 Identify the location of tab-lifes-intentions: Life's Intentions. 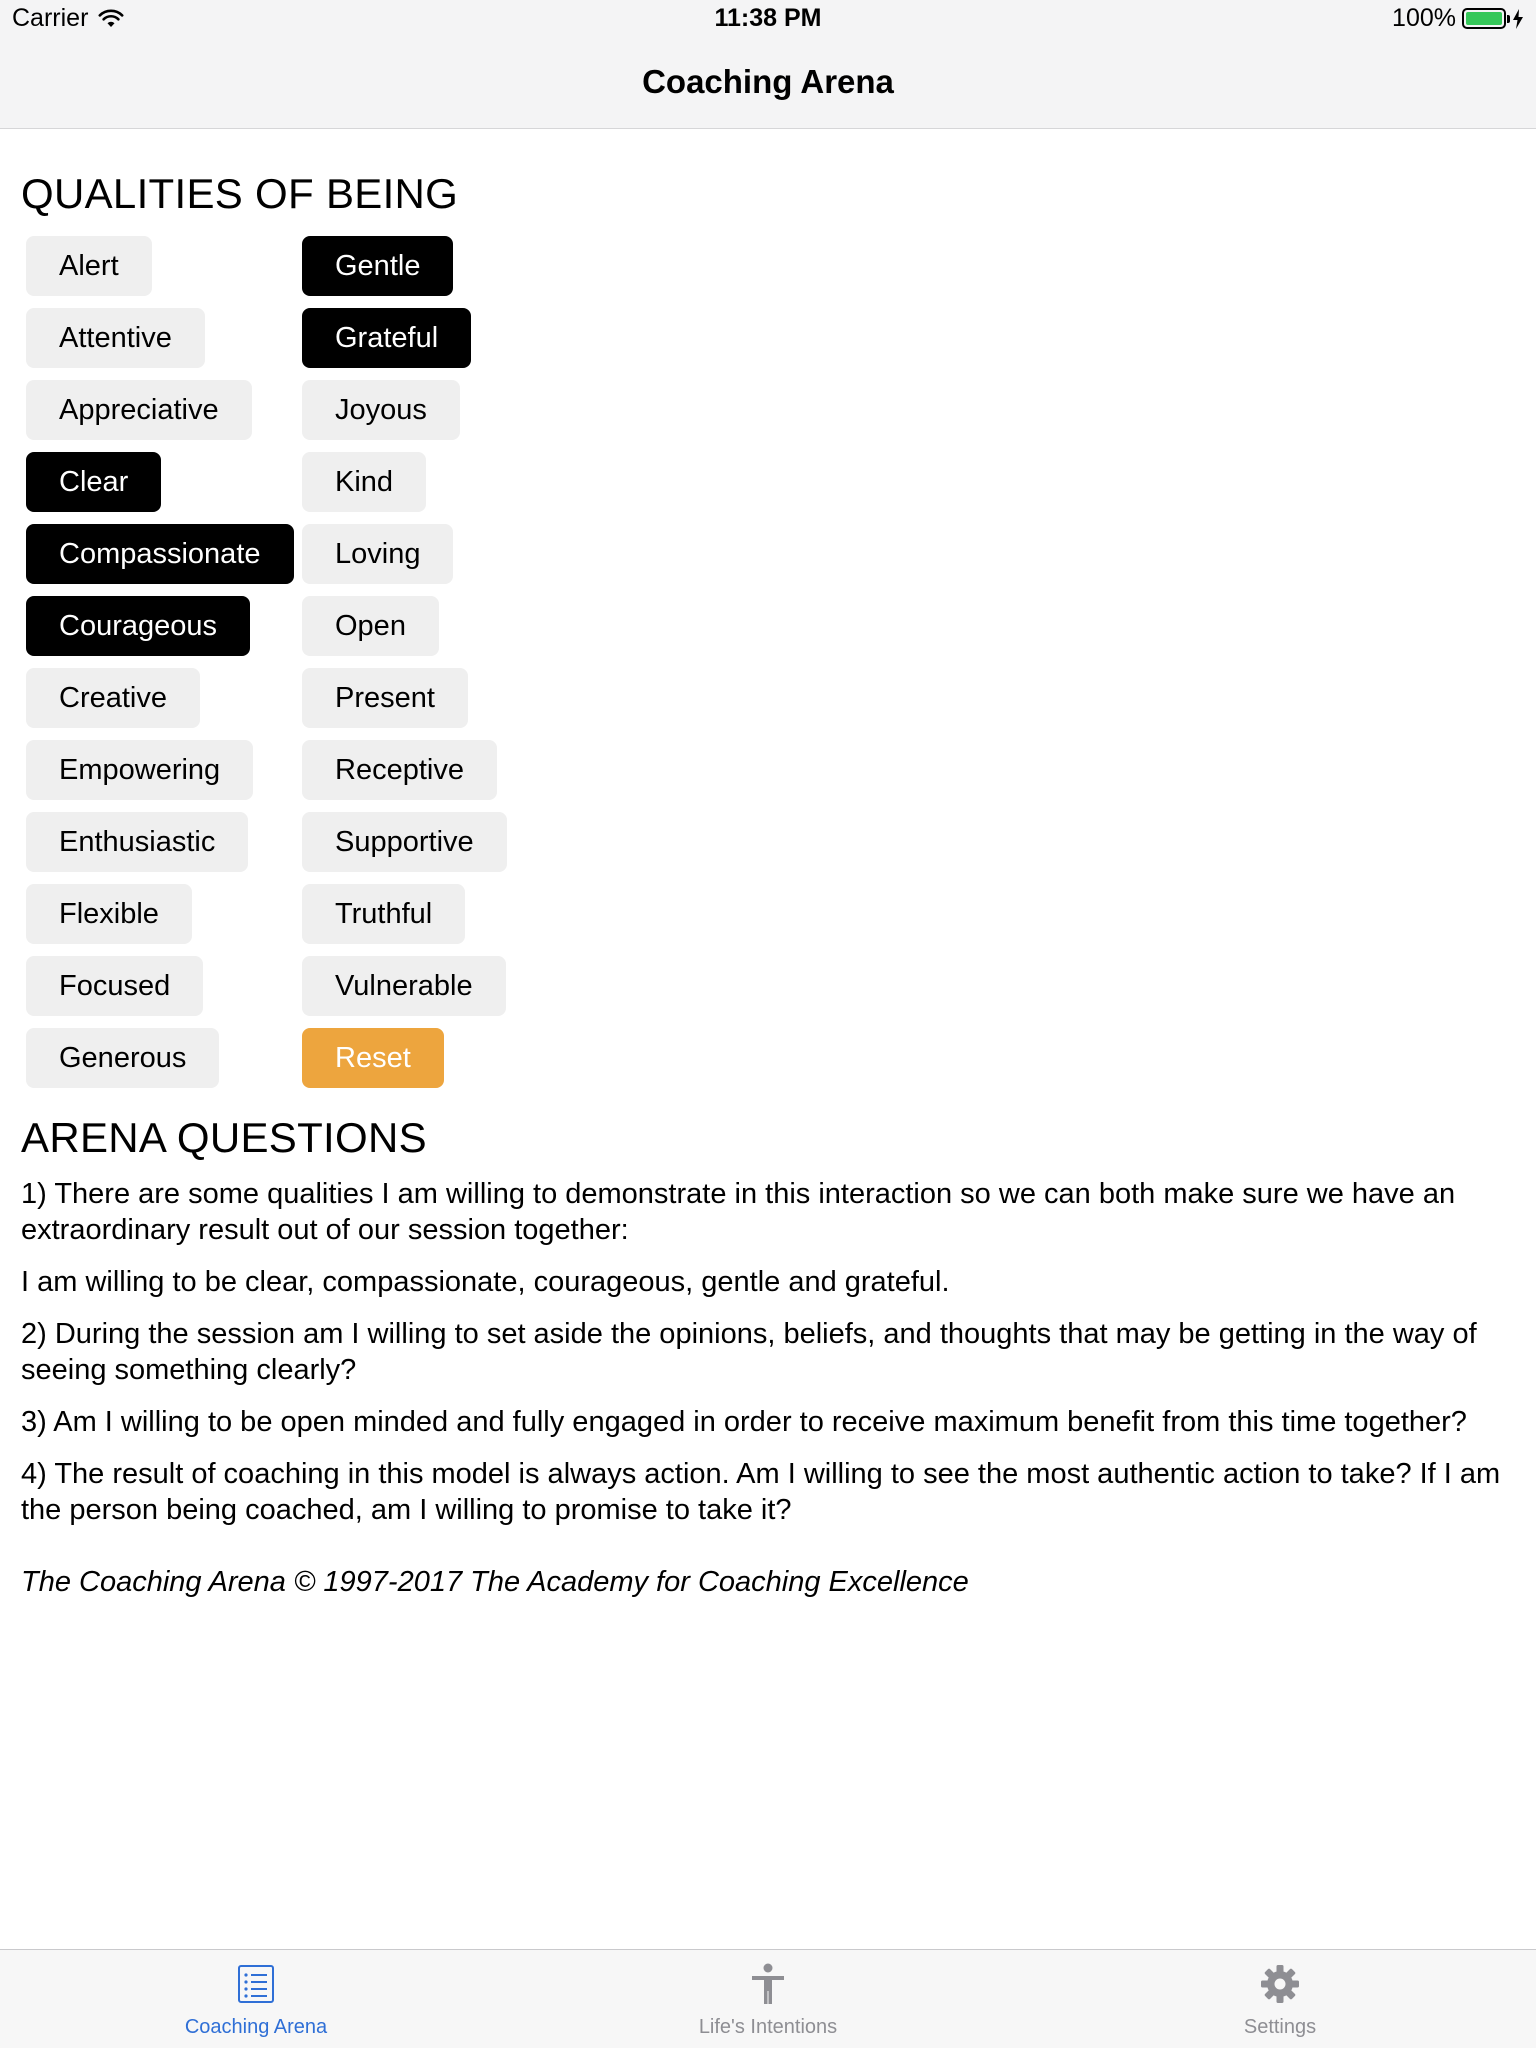
(768, 1999).